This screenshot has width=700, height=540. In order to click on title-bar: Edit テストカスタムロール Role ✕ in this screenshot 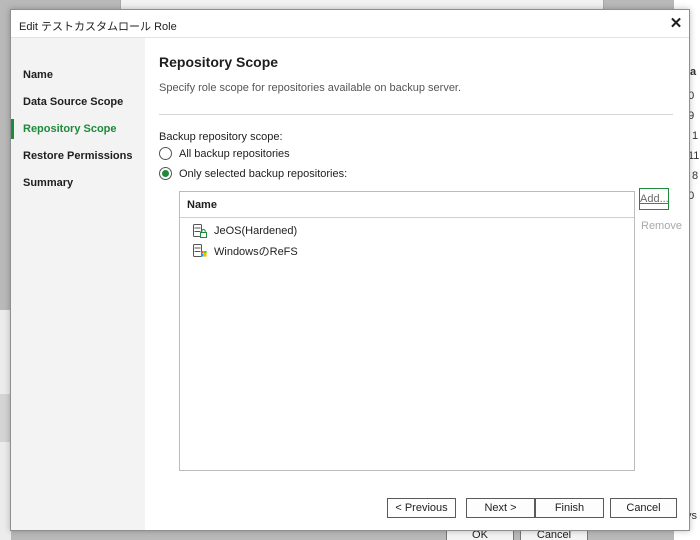, I will do `click(350, 24)`.